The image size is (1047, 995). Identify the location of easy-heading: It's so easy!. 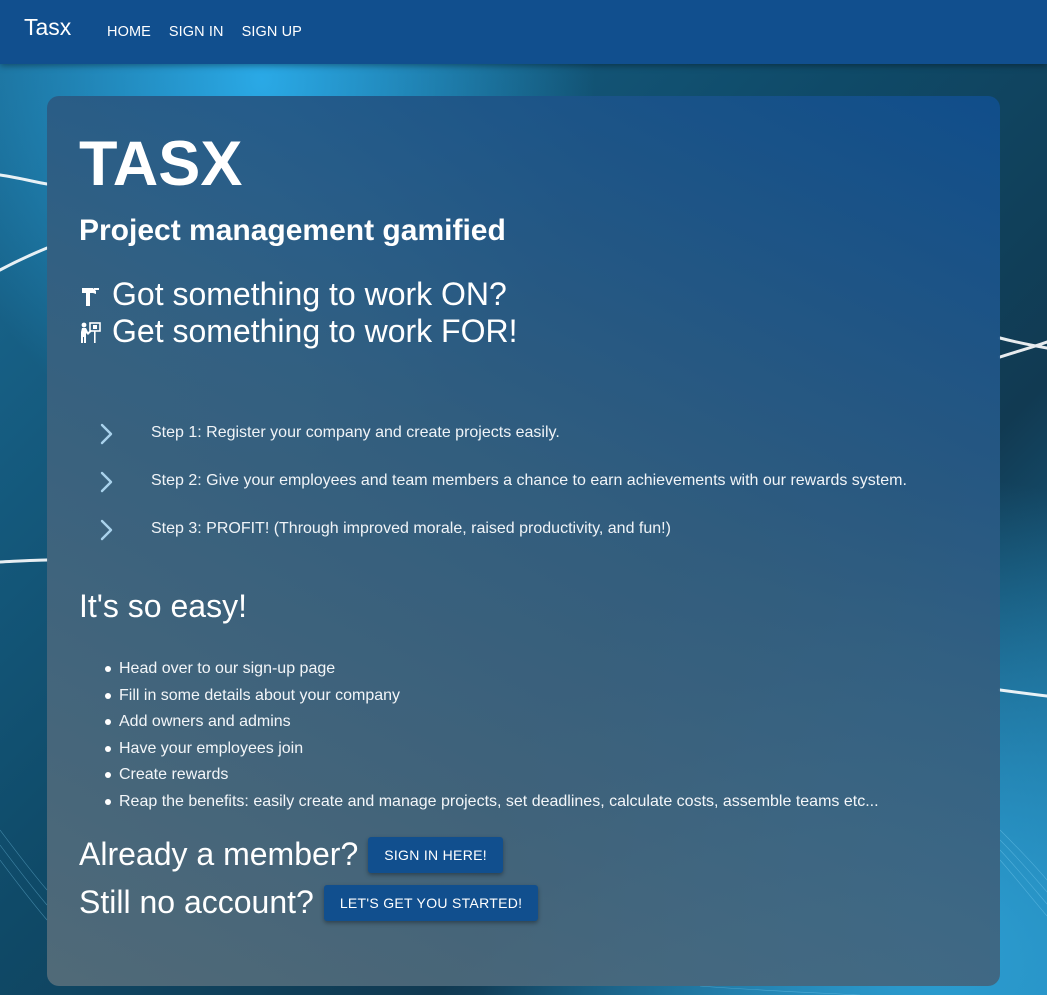
(163, 606).